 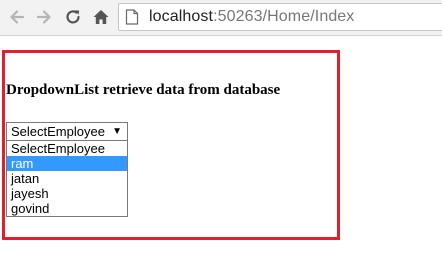 What do you see at coordinates (284, 16) in the screenshot?
I see `url-path: :50263/Home/Index` at bounding box center [284, 16].